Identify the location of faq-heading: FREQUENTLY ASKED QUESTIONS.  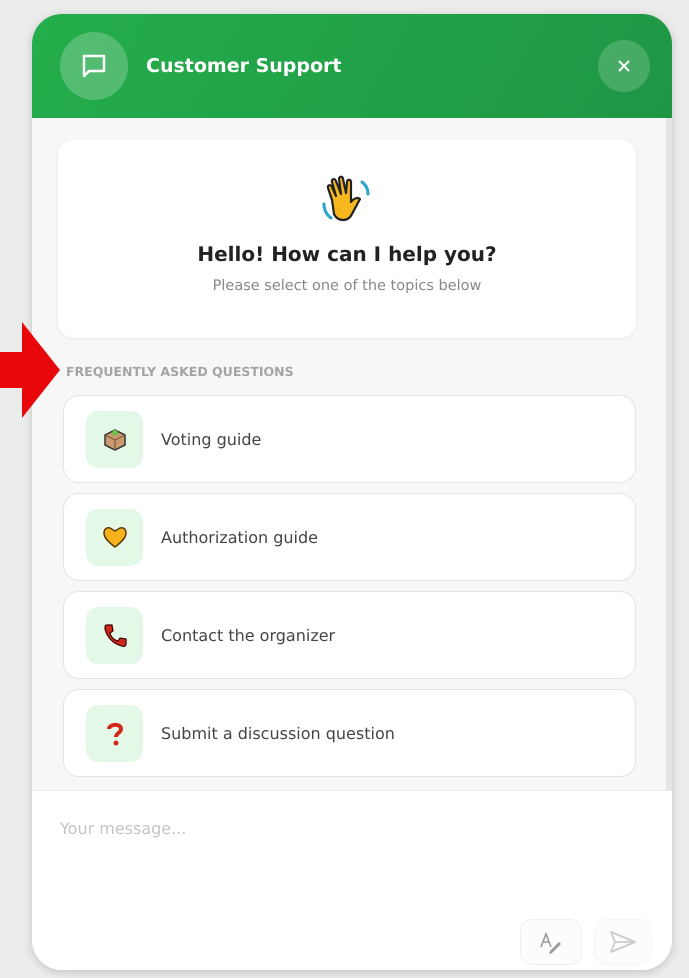
(180, 371).